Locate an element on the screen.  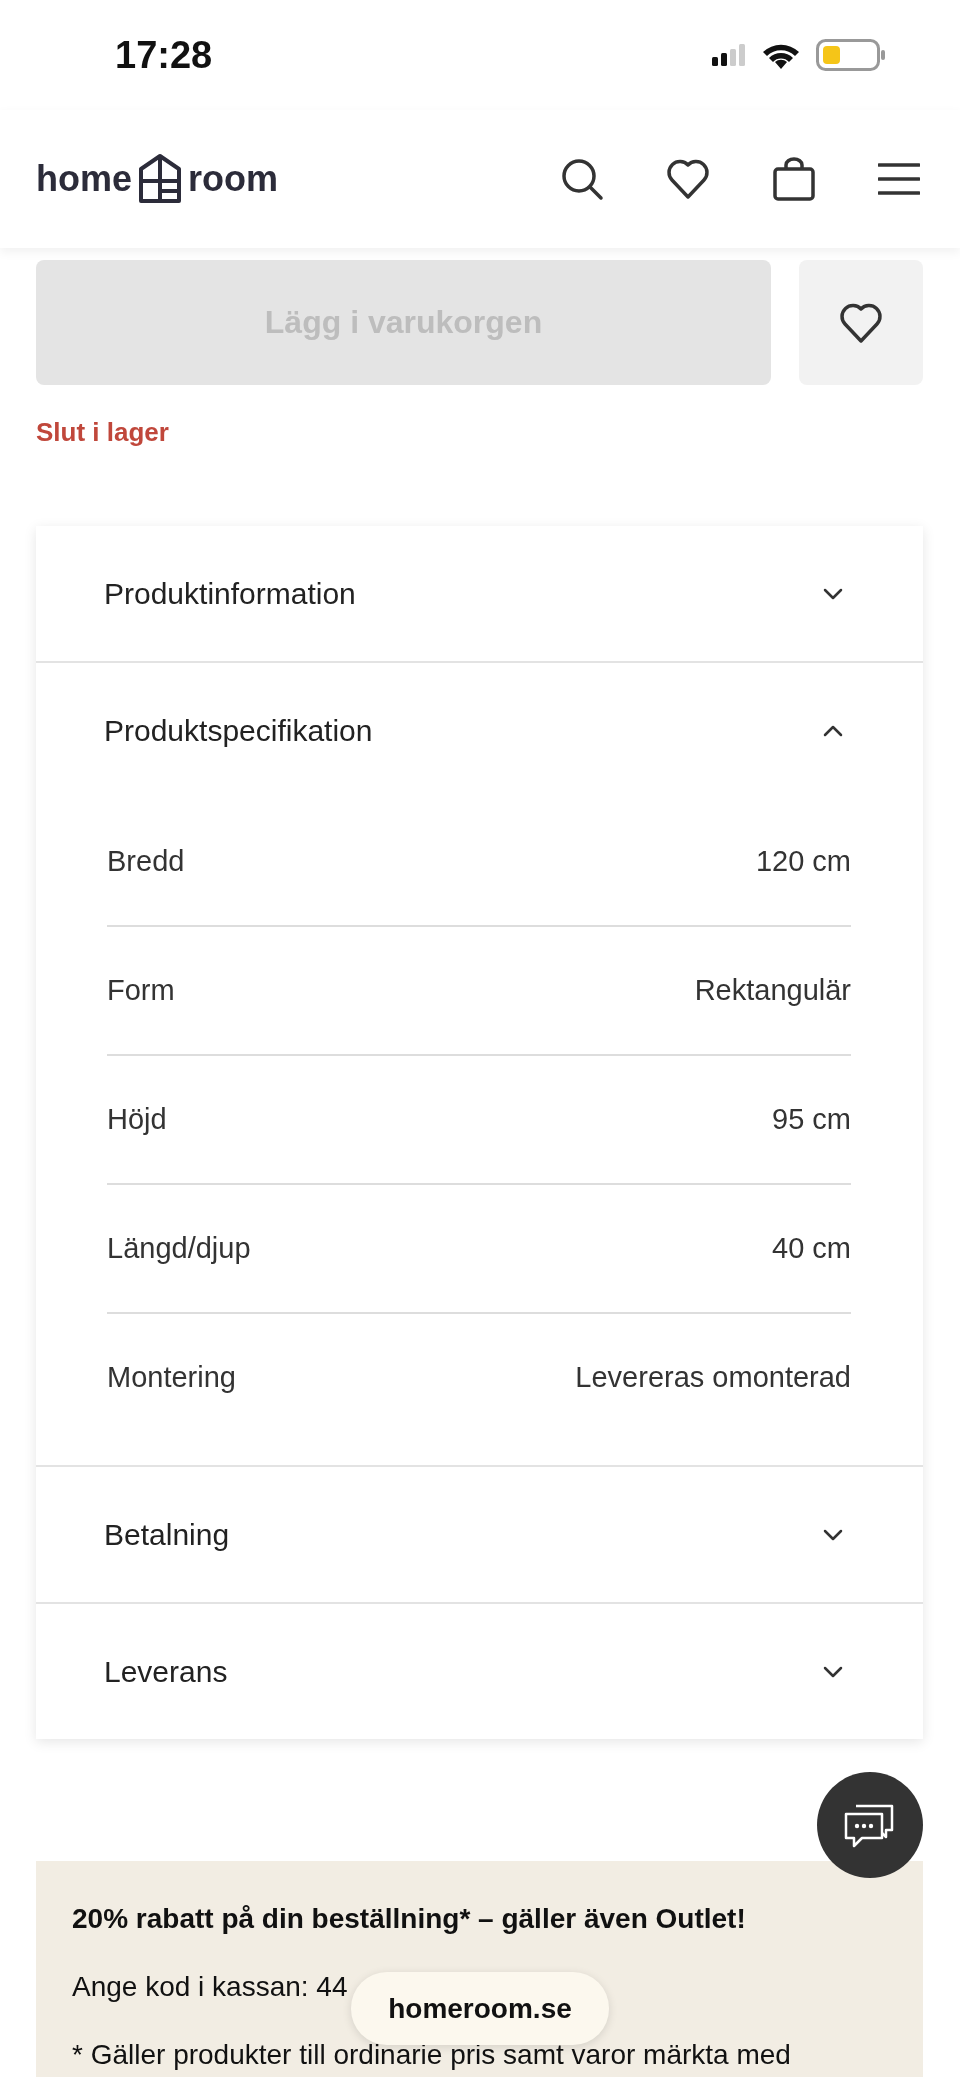
accordion-header: Produktspecifikation is located at coordinates (479, 730).